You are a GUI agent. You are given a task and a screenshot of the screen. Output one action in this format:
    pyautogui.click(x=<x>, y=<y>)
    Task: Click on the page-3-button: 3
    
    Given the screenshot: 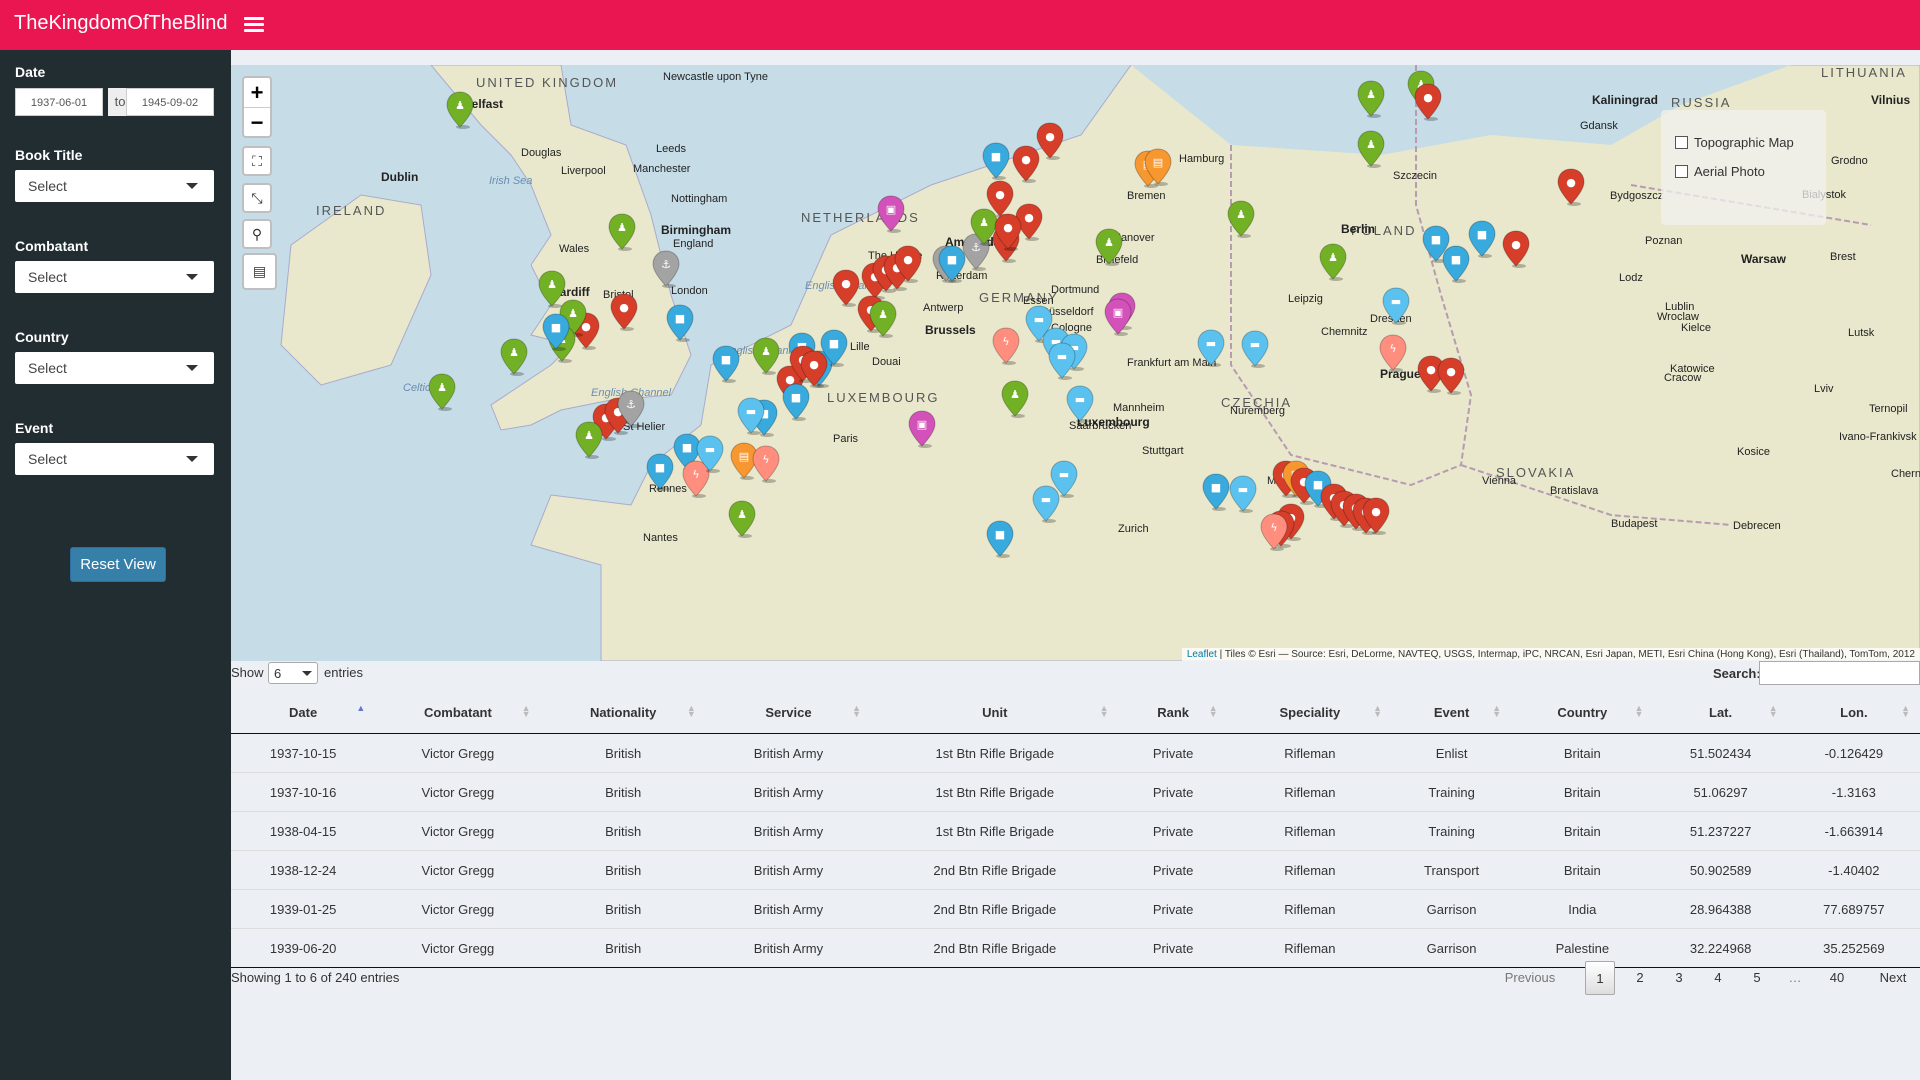 What is the action you would take?
    pyautogui.click(x=1679, y=978)
    